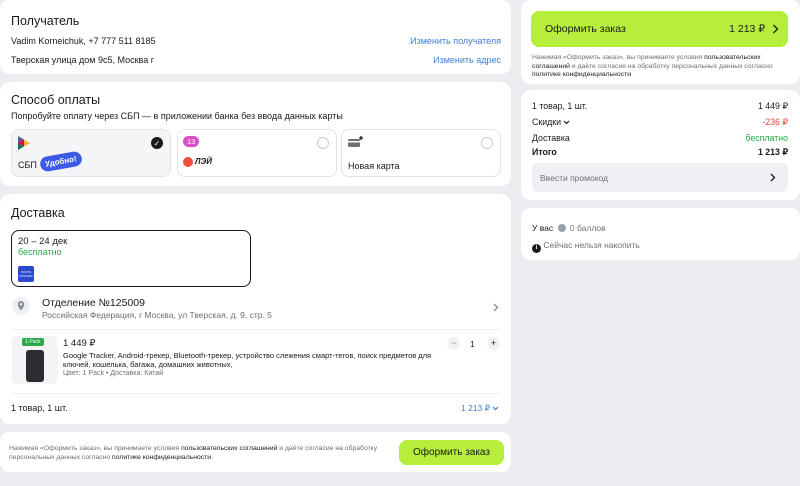 The height and width of the screenshot is (486, 800). I want to click on delivery-dates: 20 – 24 дек, so click(43, 241).